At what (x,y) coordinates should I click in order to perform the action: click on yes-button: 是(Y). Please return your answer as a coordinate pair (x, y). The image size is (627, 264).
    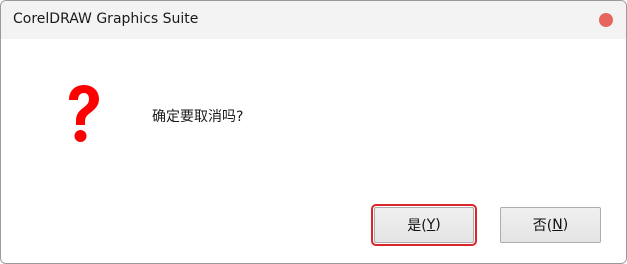
    Looking at the image, I should click on (424, 225).